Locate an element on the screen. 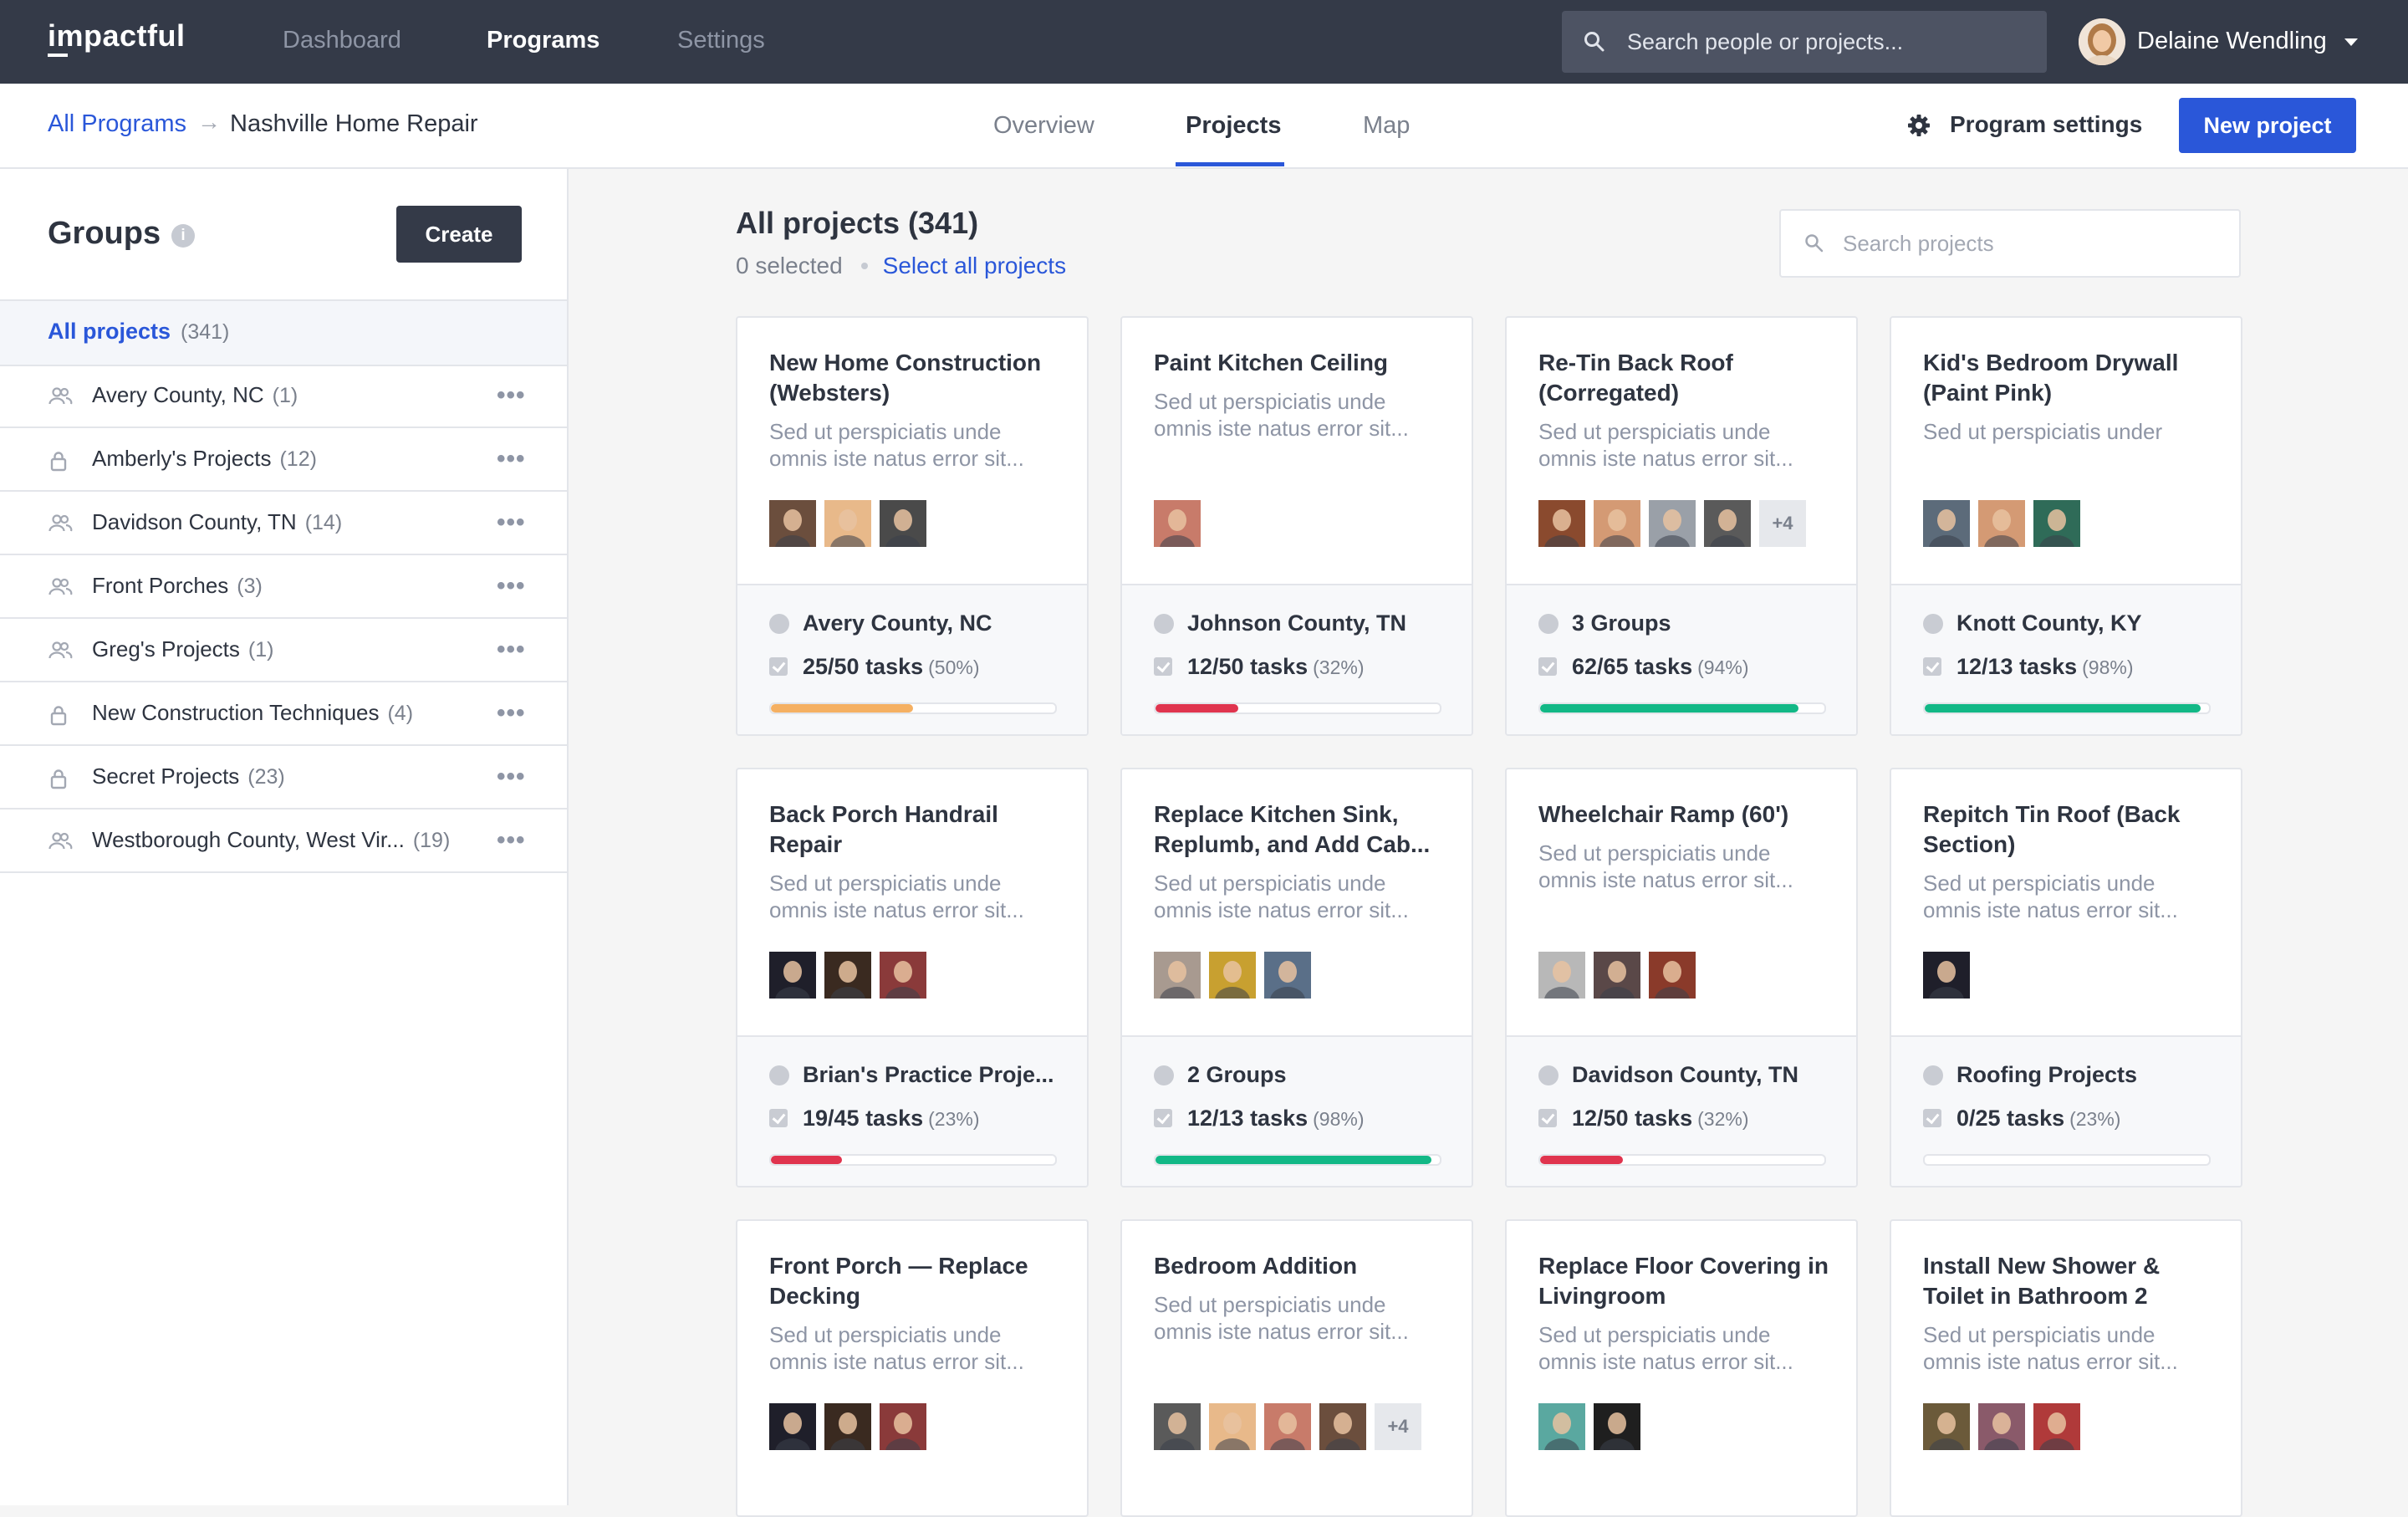 This screenshot has height=1517, width=2408. nav-dashboard: Dashboard is located at coordinates (342, 40).